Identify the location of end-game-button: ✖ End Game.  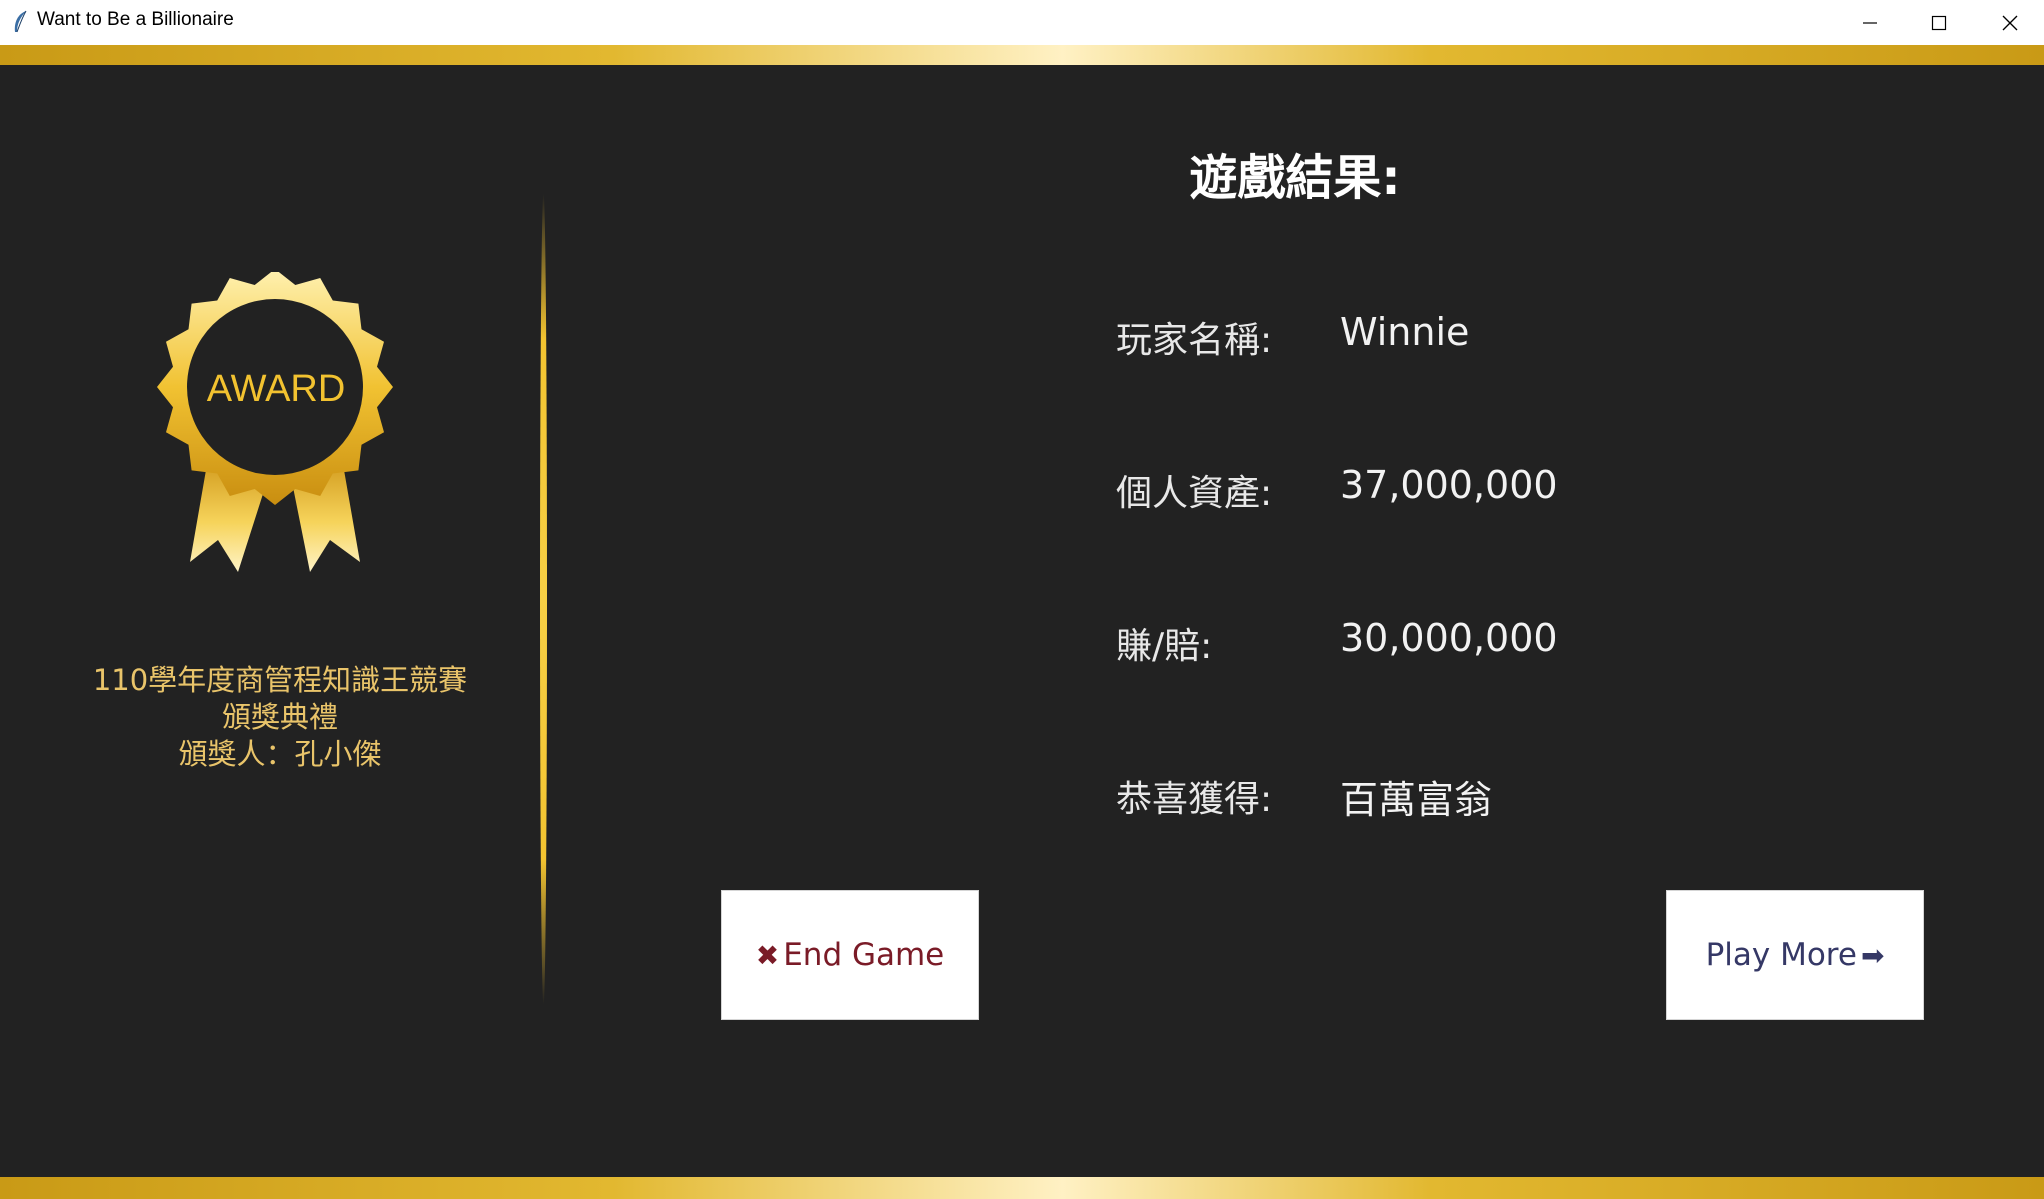
(850, 955).